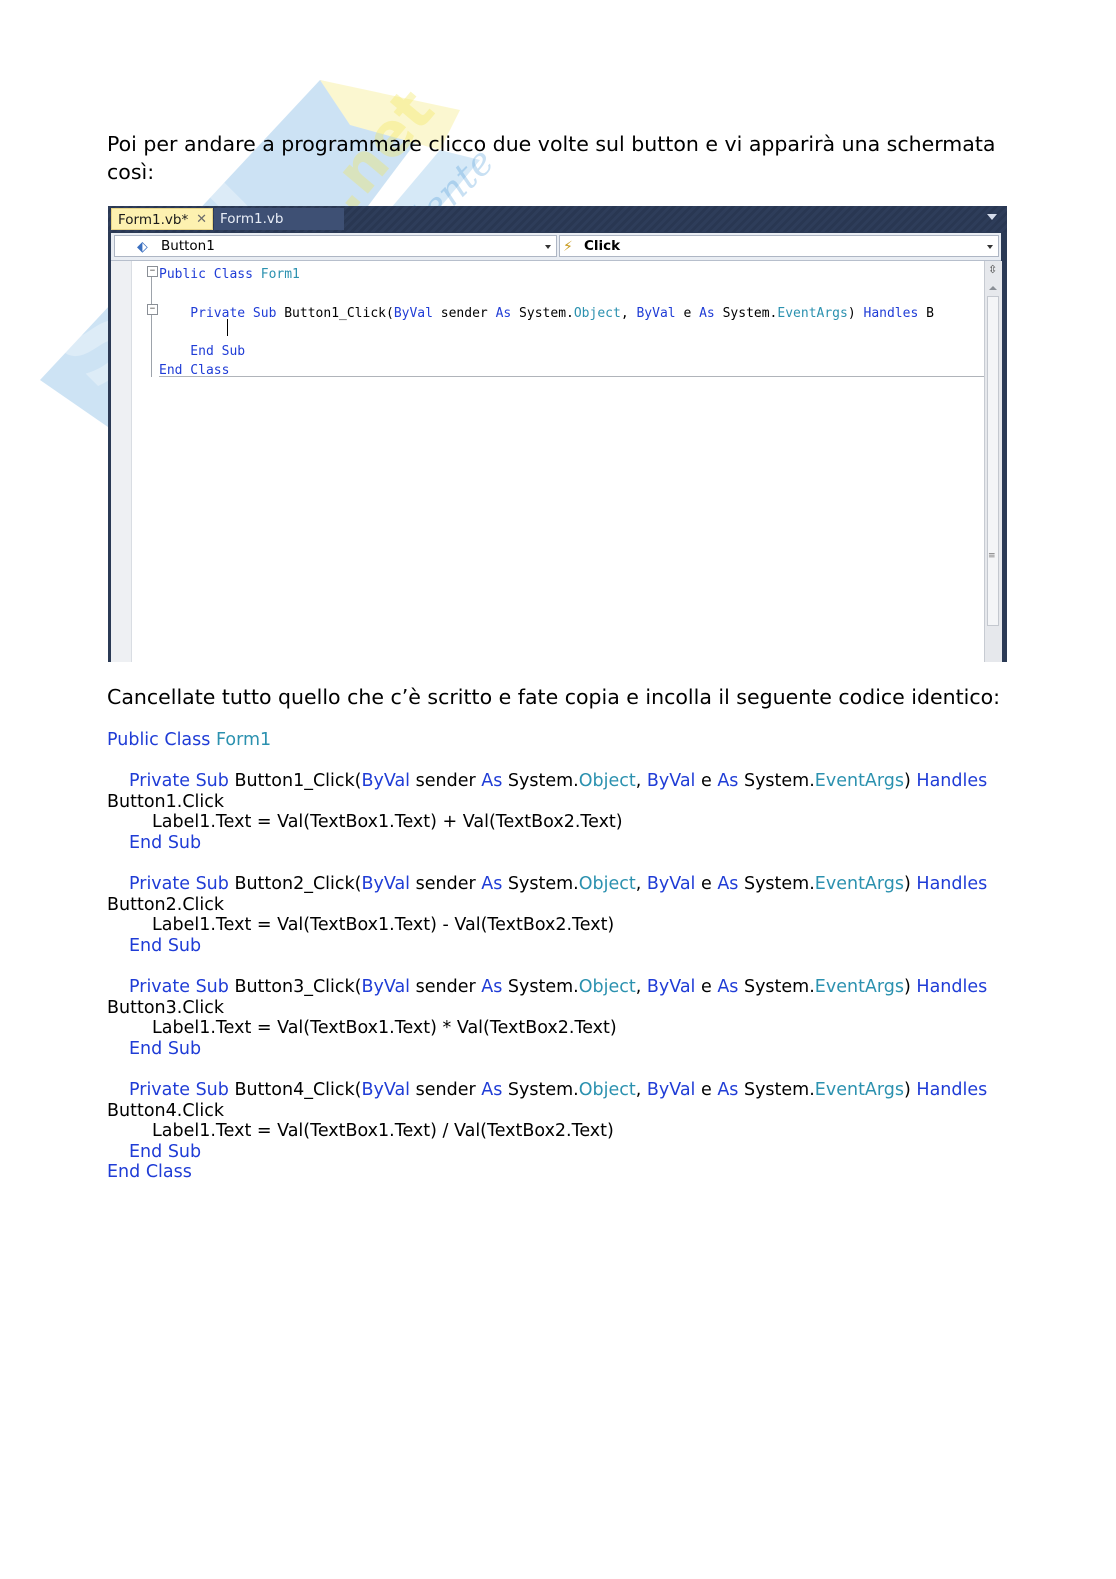 The width and height of the screenshot is (1116, 1579). Describe the element at coordinates (210, 274) in the screenshot. I see `code-token: Public Class` at that location.